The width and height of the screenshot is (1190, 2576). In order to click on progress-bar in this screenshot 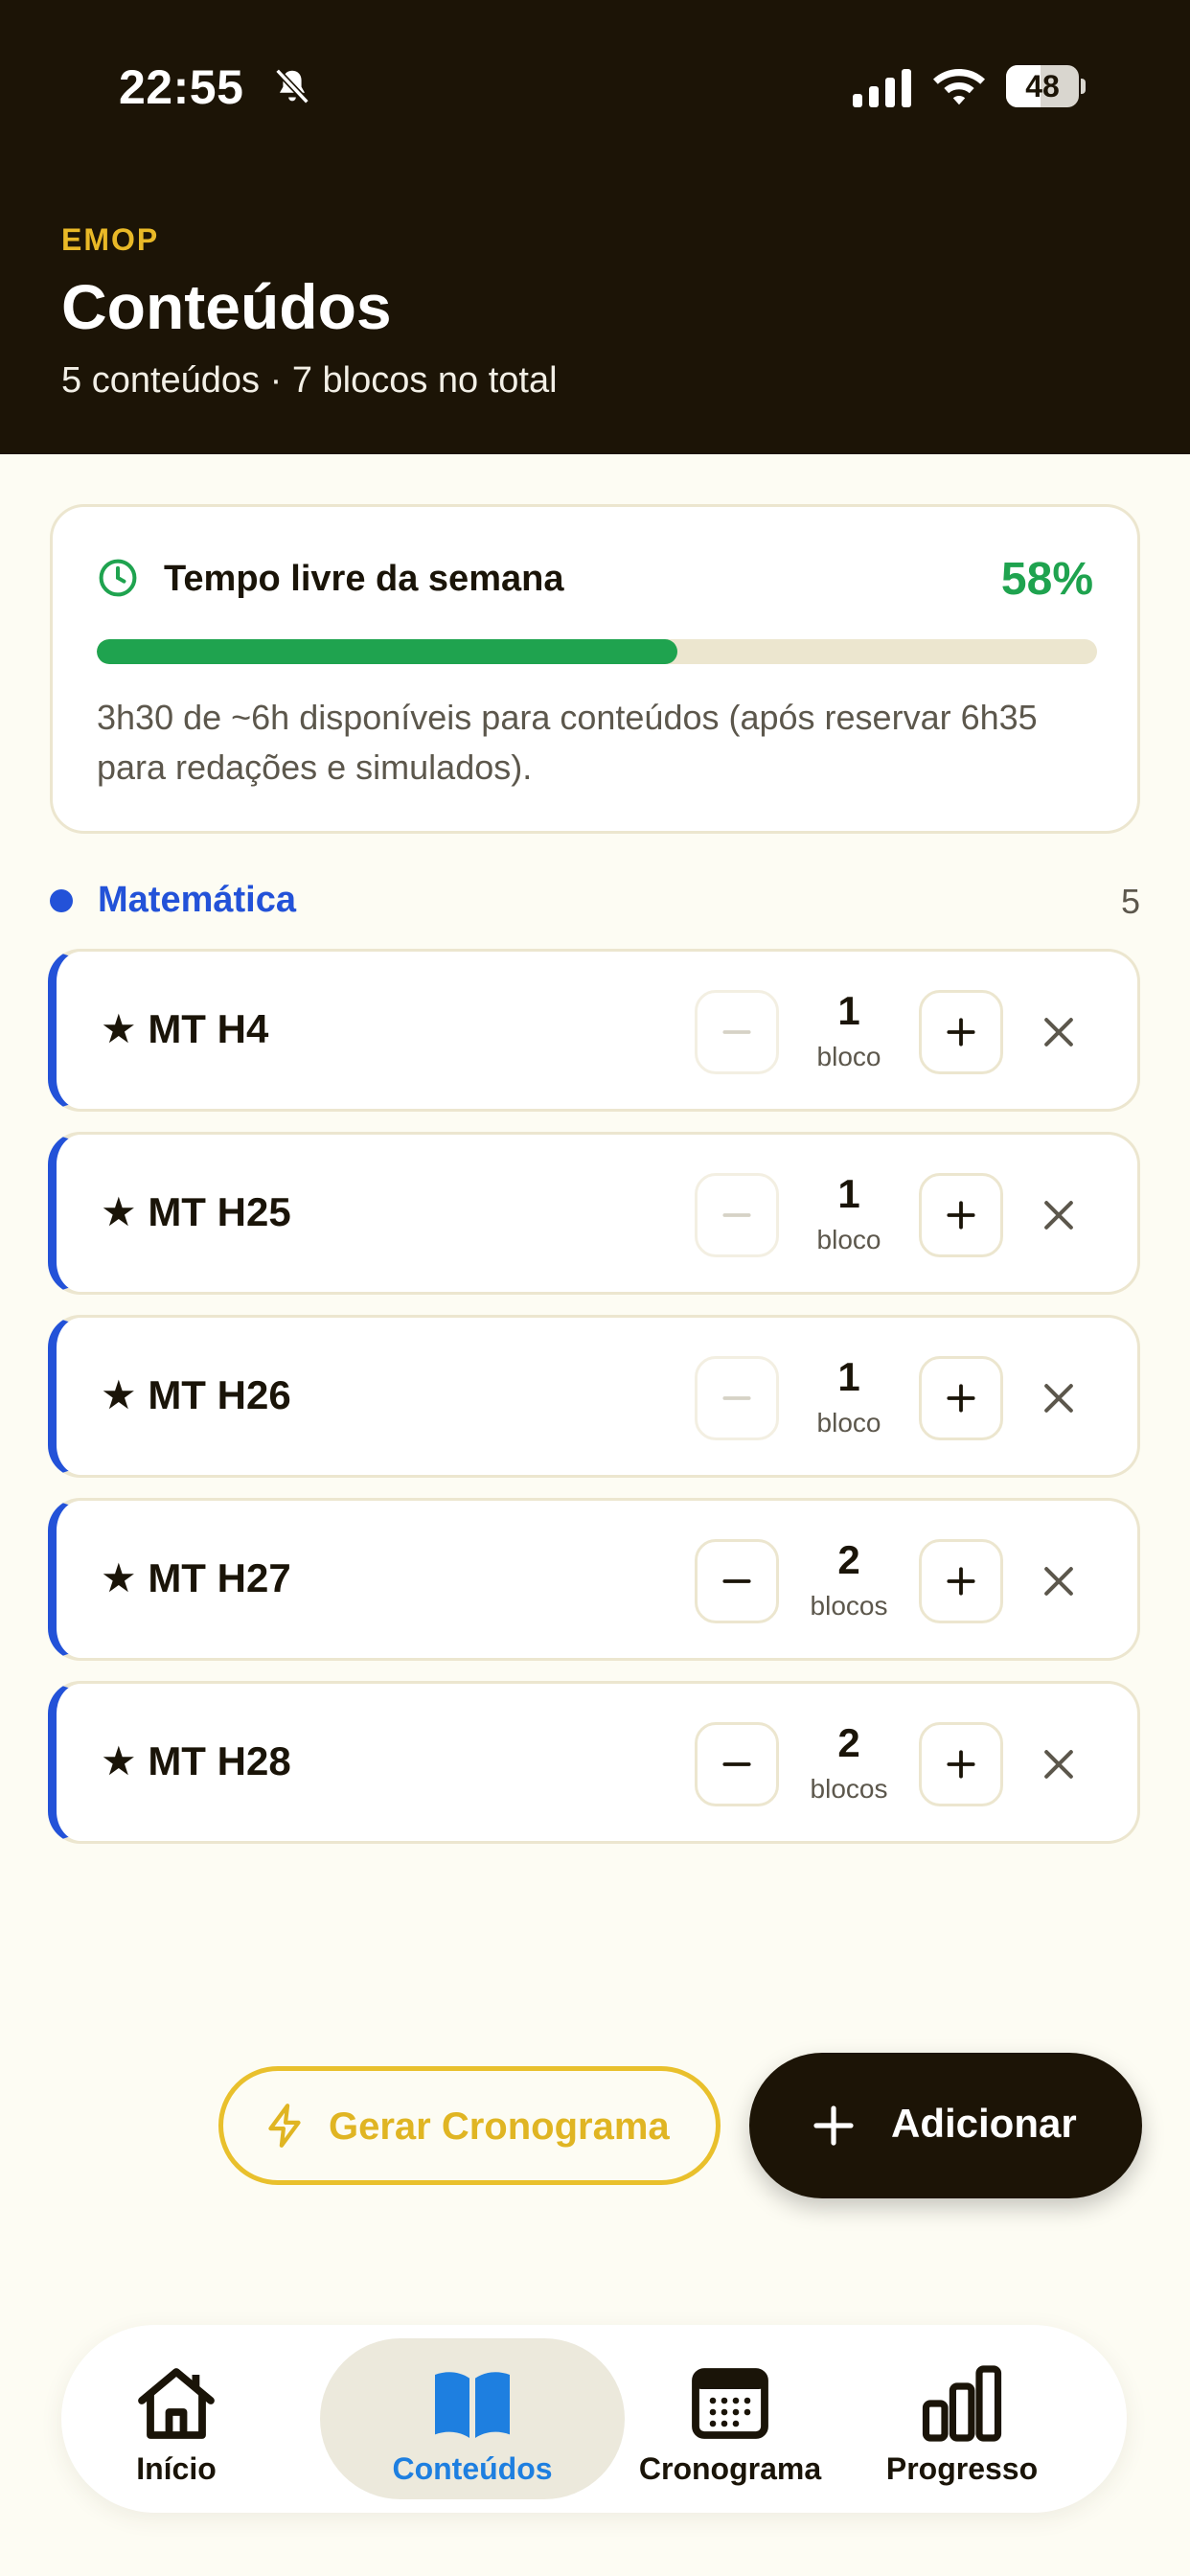, I will do `click(597, 651)`.